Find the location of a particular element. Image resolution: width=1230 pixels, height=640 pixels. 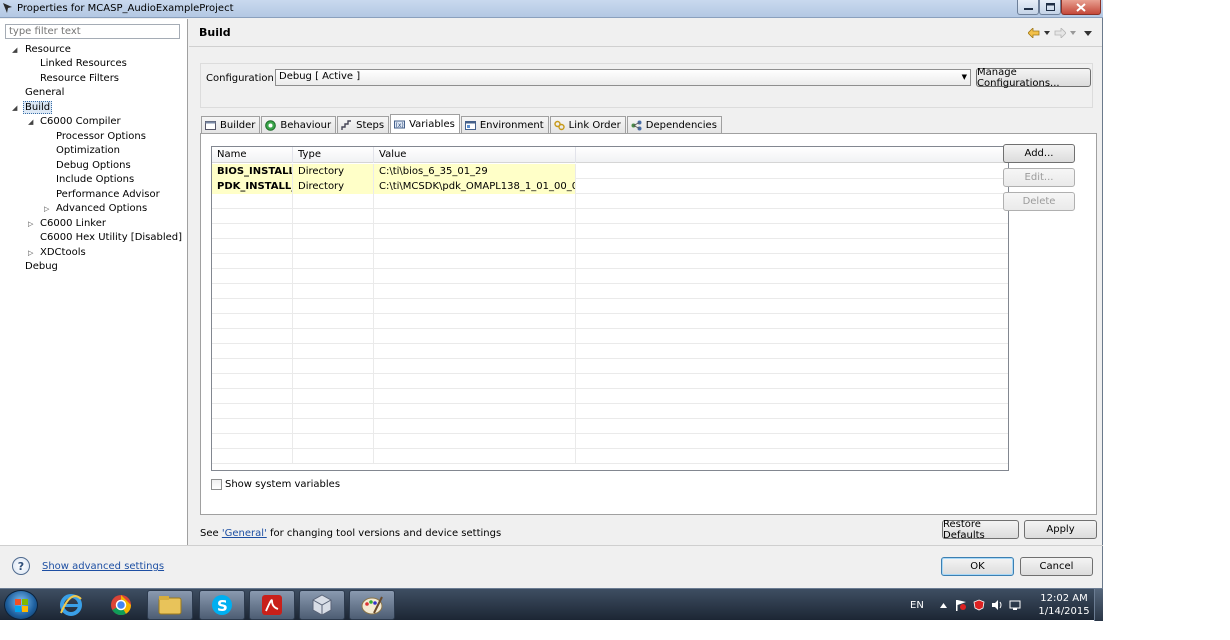

network-icon is located at coordinates (1015, 605).